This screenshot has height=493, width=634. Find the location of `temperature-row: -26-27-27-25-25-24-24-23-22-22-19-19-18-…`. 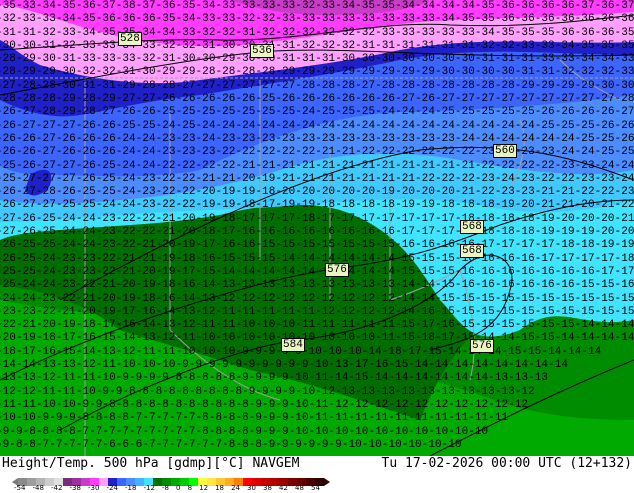

temperature-row: -26-27-27-25-25-24-24-23-22-22-19-19-18-… is located at coordinates (317, 205).